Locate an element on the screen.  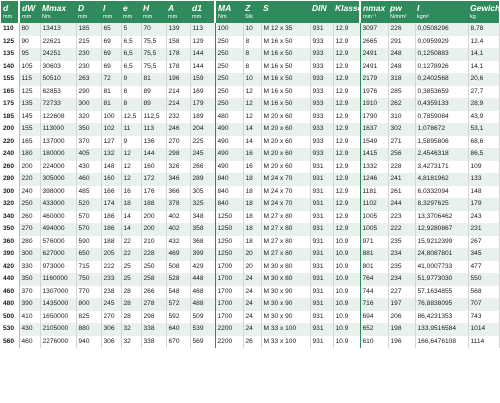
table-cell: 1790 is located at coordinates (374, 116).